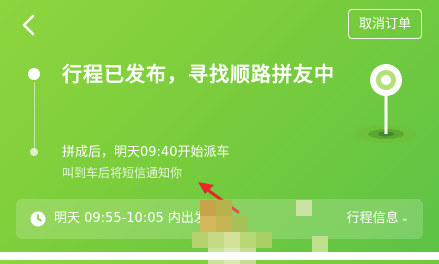 This screenshot has width=439, height=264. Describe the element at coordinates (122, 173) in the screenshot. I see `notify-text: 叫到车后将短信通知你` at that location.